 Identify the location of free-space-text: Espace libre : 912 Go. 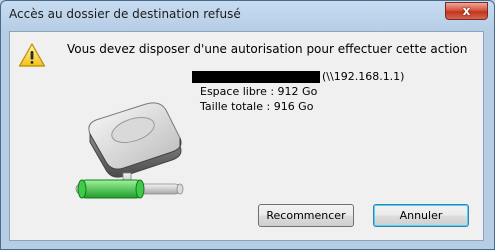
(259, 91).